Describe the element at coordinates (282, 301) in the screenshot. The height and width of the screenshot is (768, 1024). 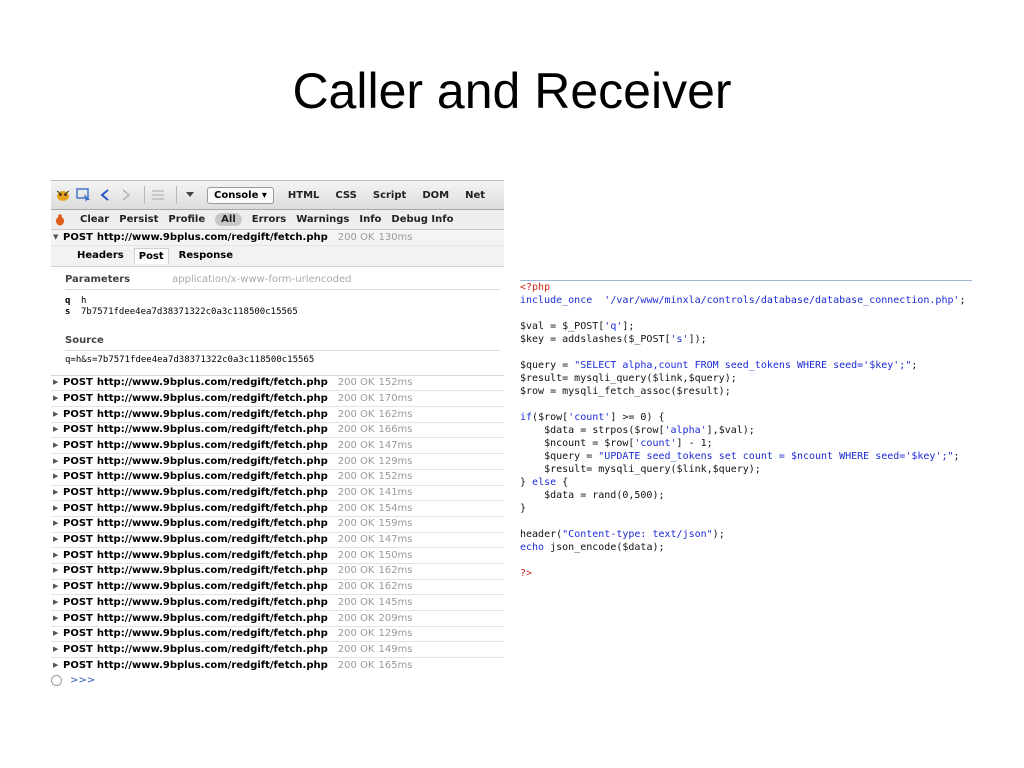
I see `param-row: q h` at that location.